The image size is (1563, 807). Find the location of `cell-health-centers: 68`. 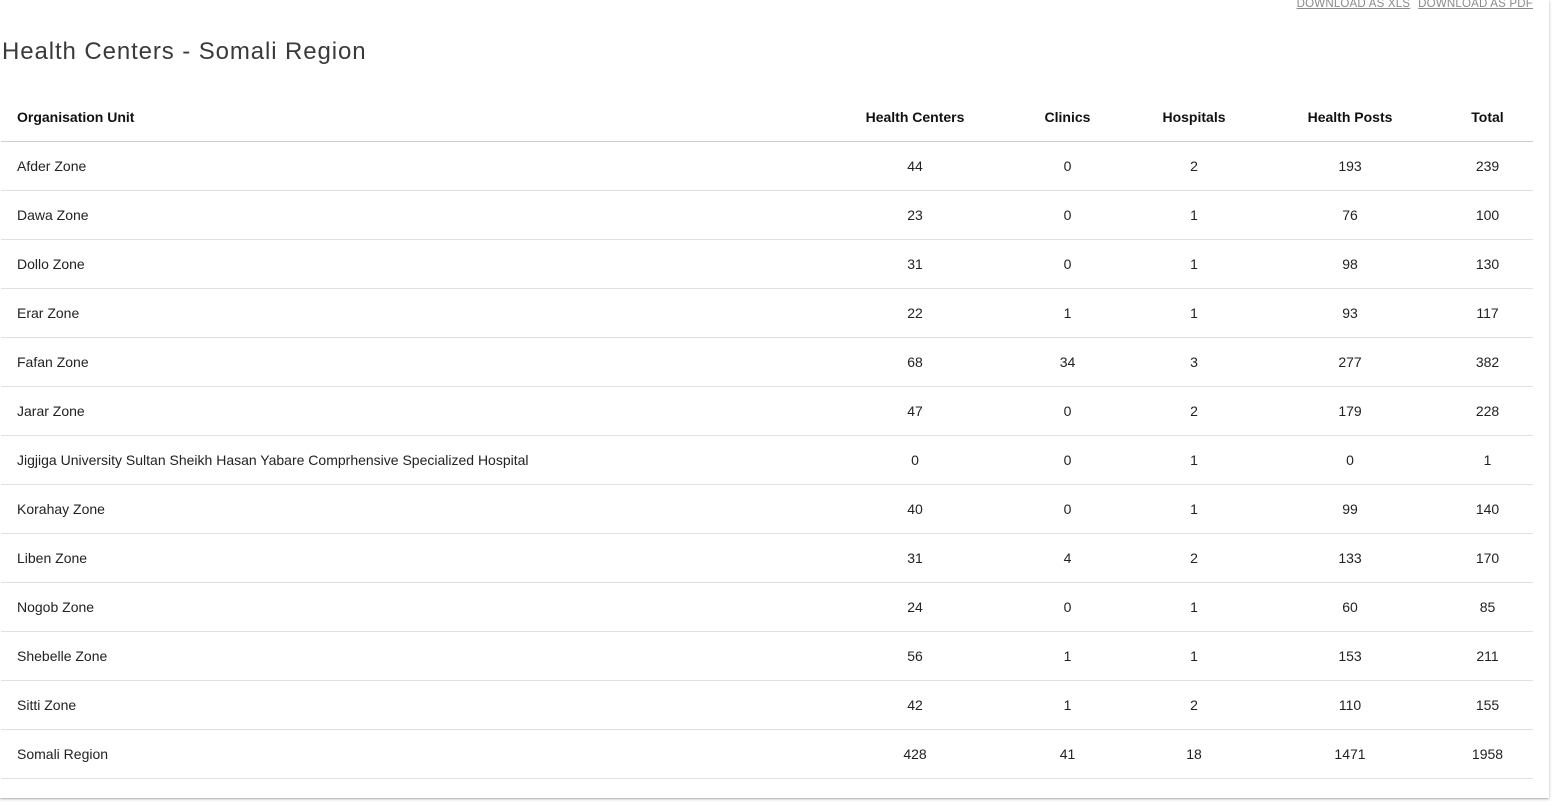

cell-health-centers: 68 is located at coordinates (915, 362).